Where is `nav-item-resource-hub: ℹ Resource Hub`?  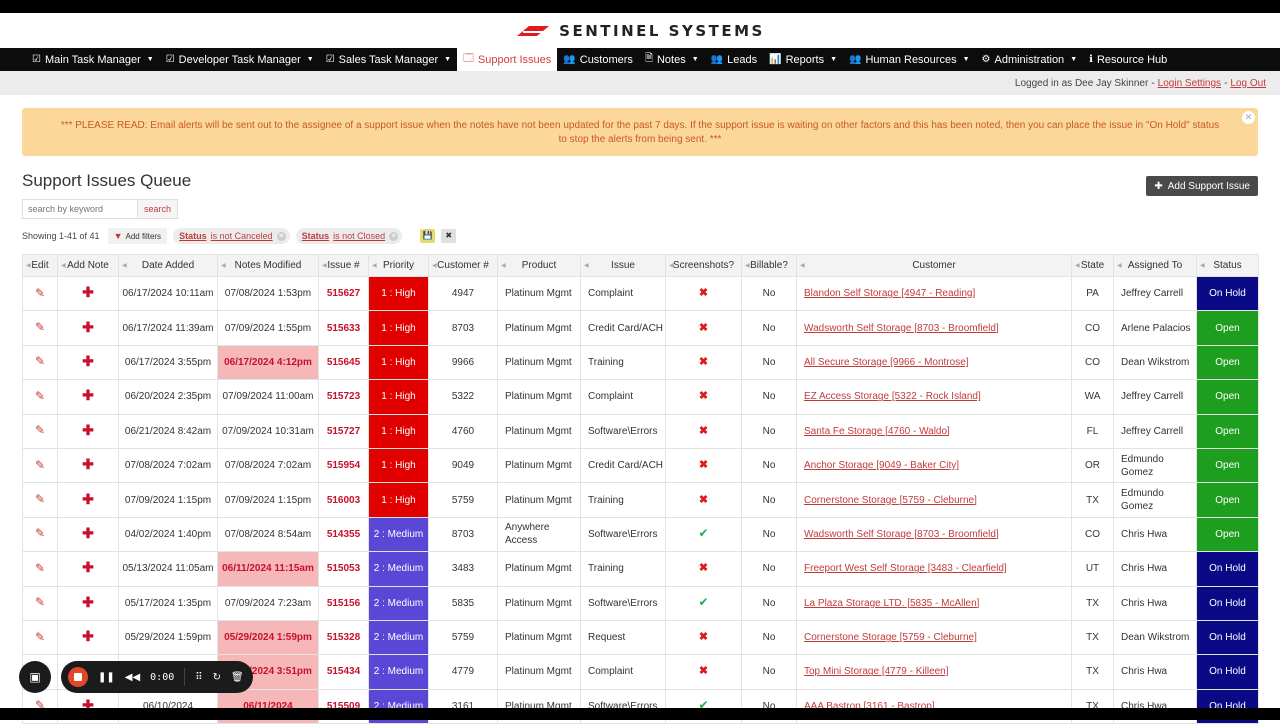 nav-item-resource-hub: ℹ Resource Hub is located at coordinates (1128, 59).